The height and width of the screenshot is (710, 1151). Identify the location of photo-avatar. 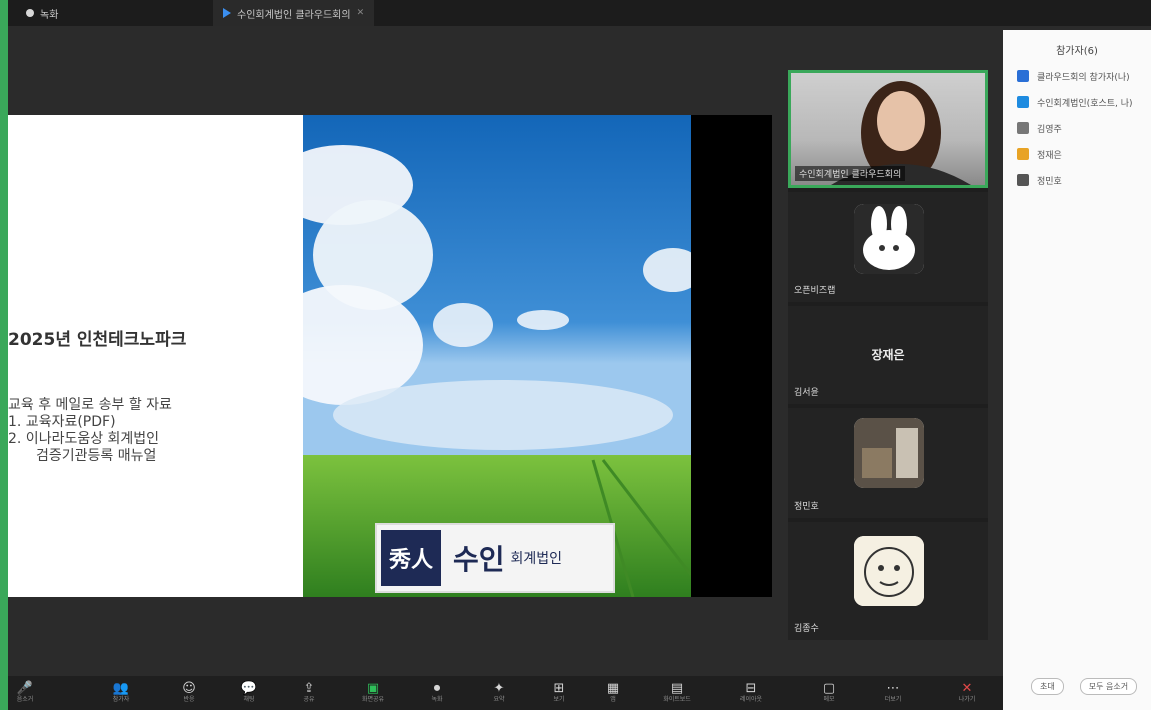
(889, 453).